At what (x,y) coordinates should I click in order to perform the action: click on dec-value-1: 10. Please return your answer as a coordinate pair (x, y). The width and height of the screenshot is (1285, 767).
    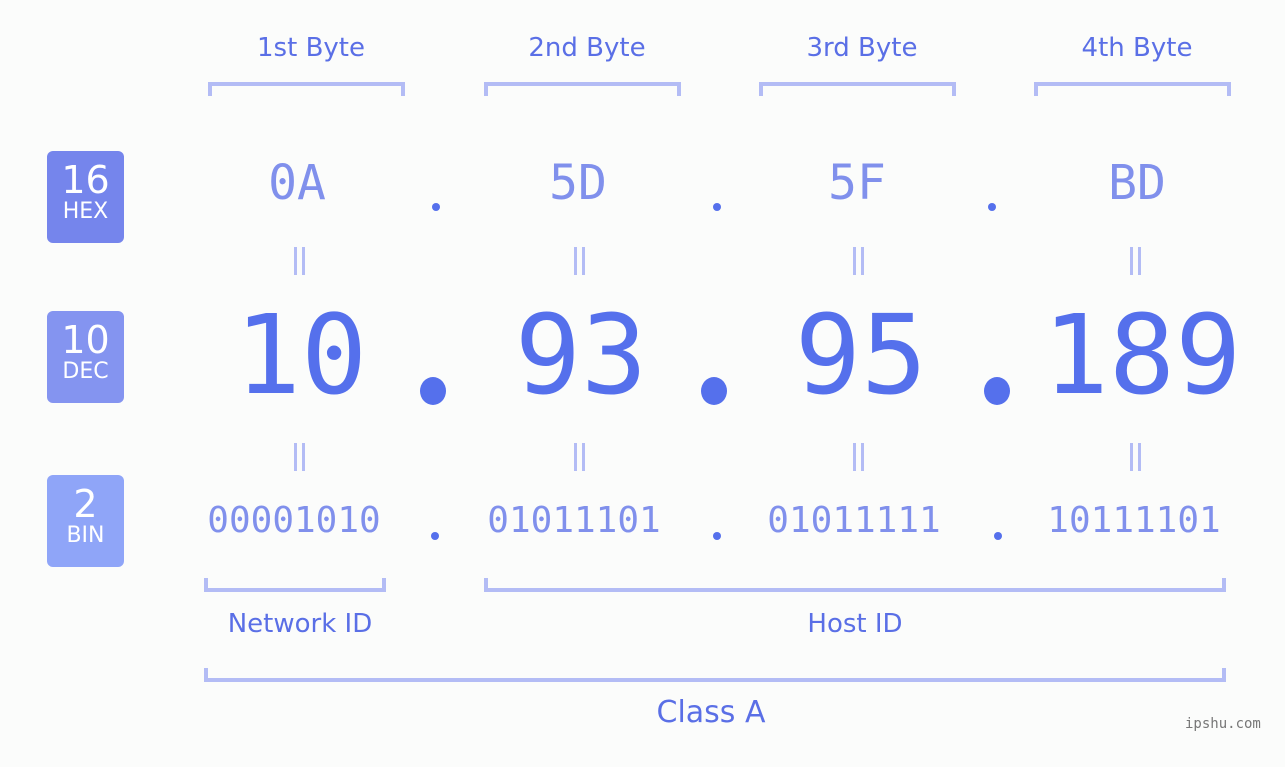
    Looking at the image, I should click on (301, 355).